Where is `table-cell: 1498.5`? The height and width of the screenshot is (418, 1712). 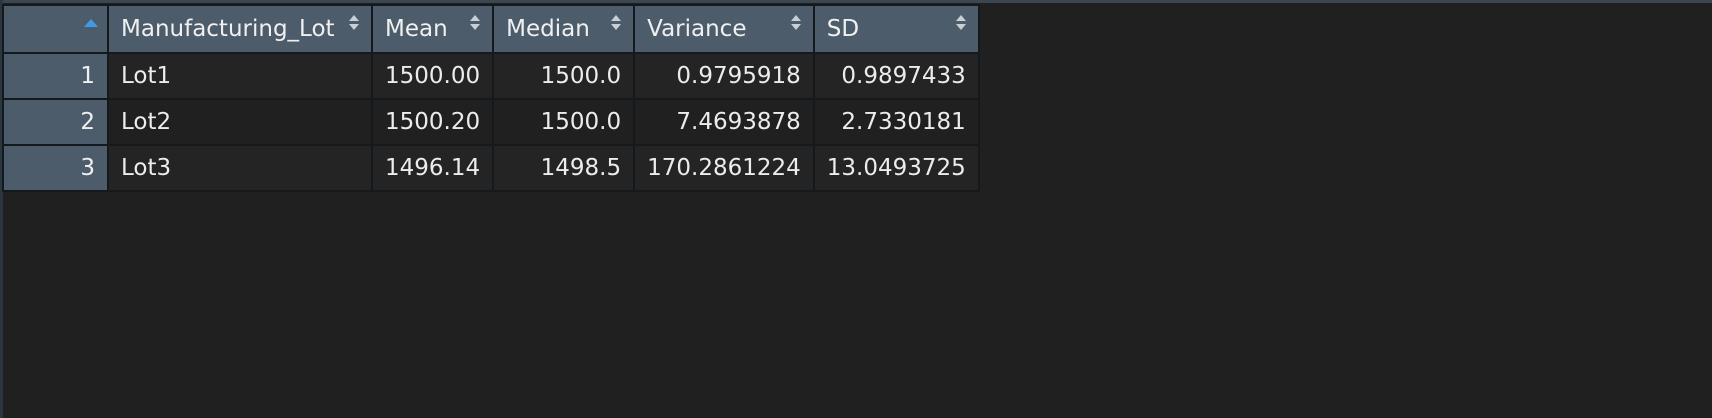 table-cell: 1498.5 is located at coordinates (564, 168).